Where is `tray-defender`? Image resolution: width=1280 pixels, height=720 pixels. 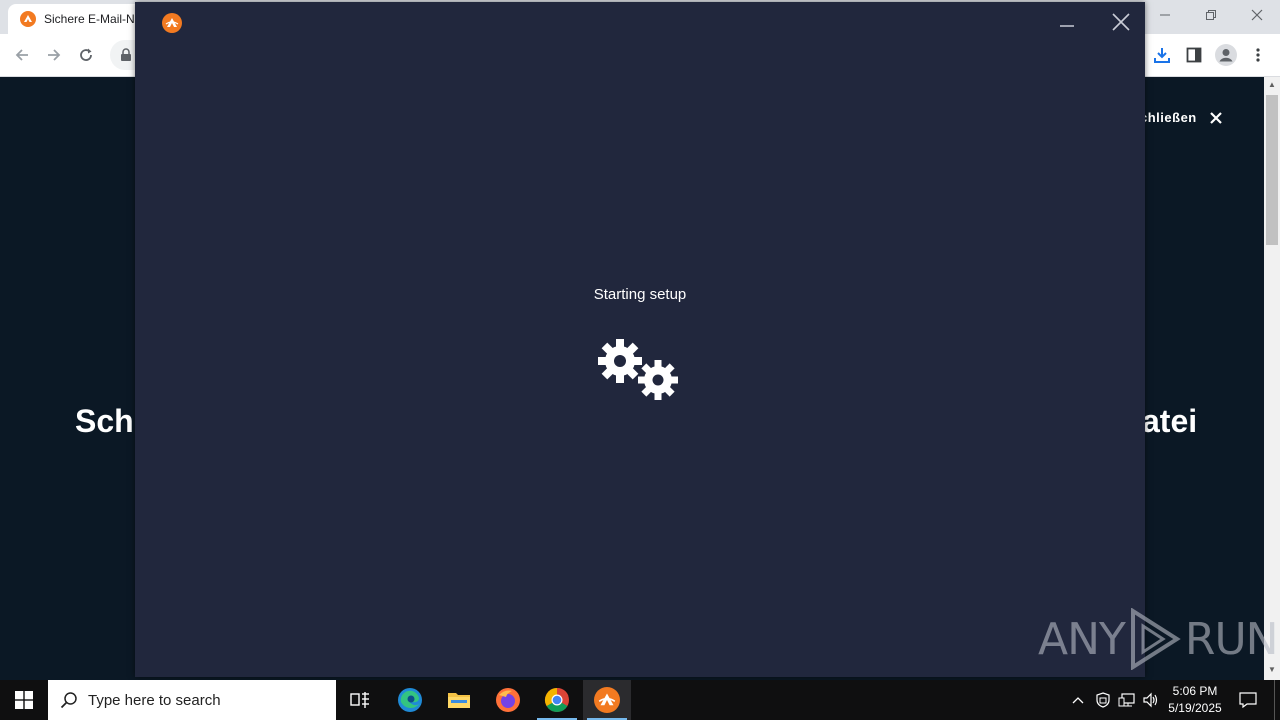 tray-defender is located at coordinates (1103, 700).